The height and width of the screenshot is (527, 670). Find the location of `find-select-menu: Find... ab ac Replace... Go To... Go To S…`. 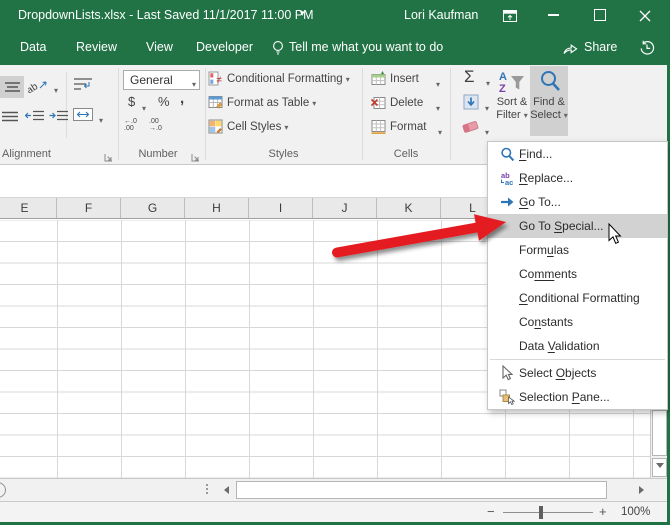

find-select-menu: Find... ab ac Replace... Go To... Go To S… is located at coordinates (577, 275).